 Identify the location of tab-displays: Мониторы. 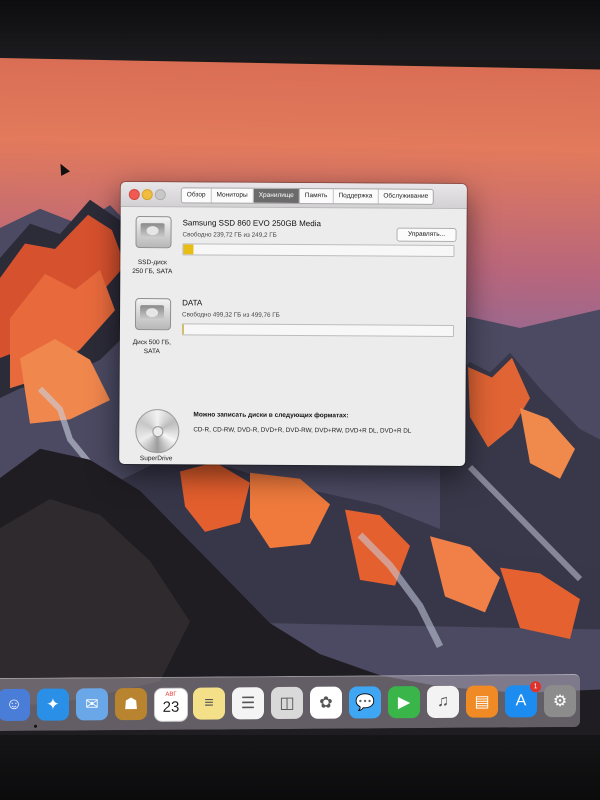
(232, 195).